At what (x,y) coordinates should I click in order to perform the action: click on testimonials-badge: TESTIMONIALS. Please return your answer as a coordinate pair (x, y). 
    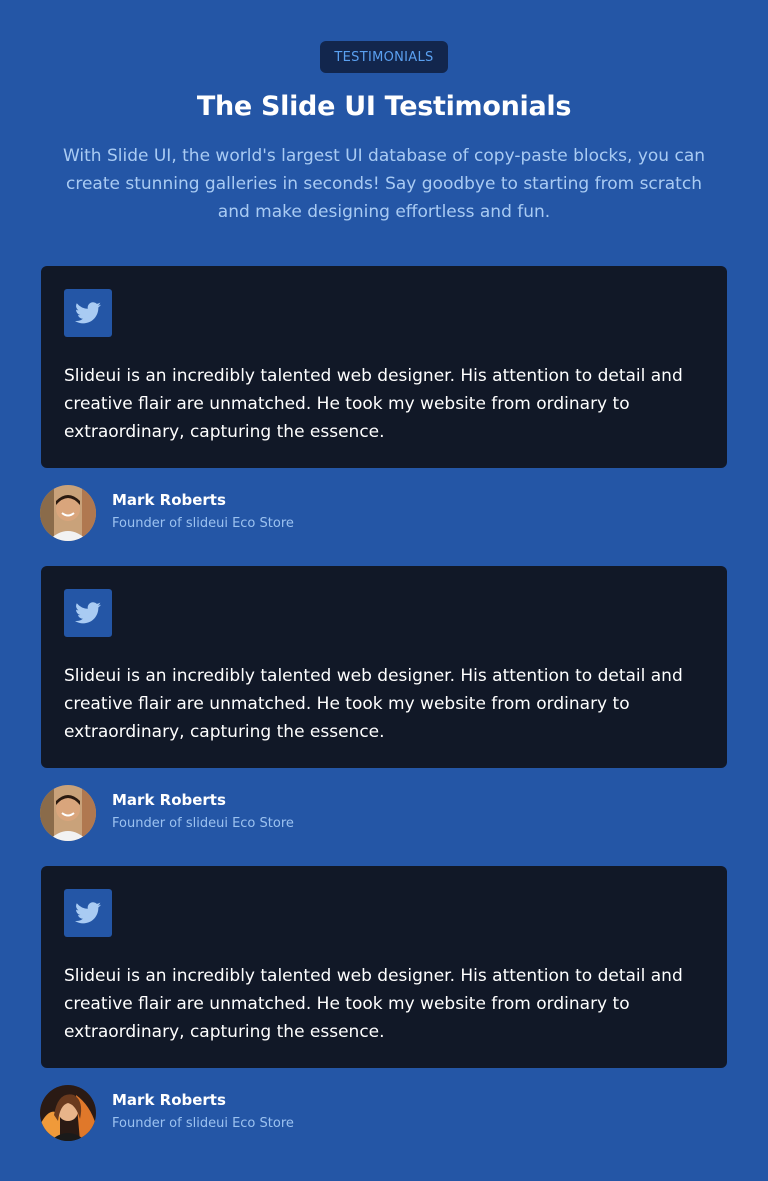
    Looking at the image, I should click on (384, 57).